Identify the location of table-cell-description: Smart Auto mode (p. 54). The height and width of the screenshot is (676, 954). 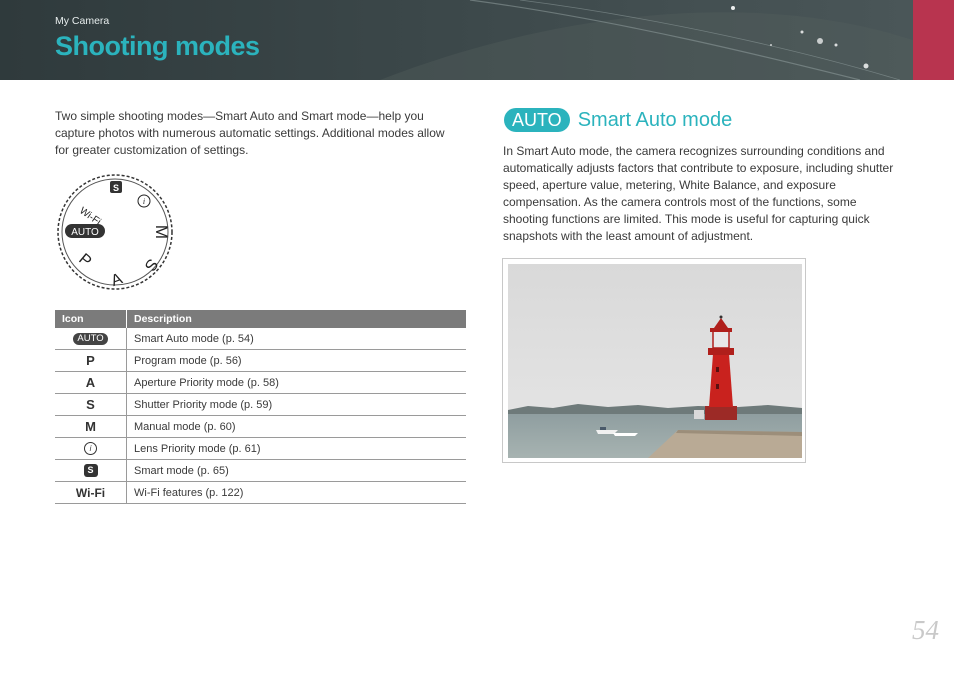
(296, 339).